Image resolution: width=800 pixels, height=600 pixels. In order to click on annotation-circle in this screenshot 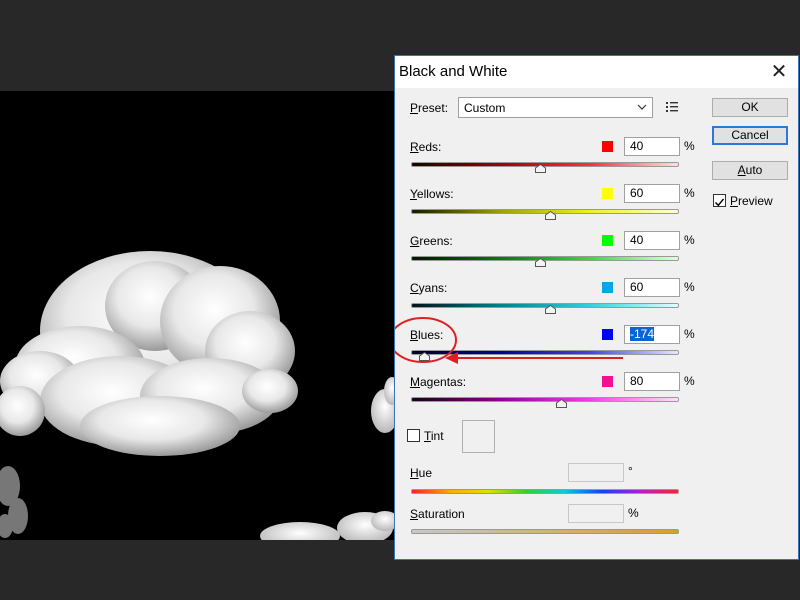, I will do `click(426, 340)`.